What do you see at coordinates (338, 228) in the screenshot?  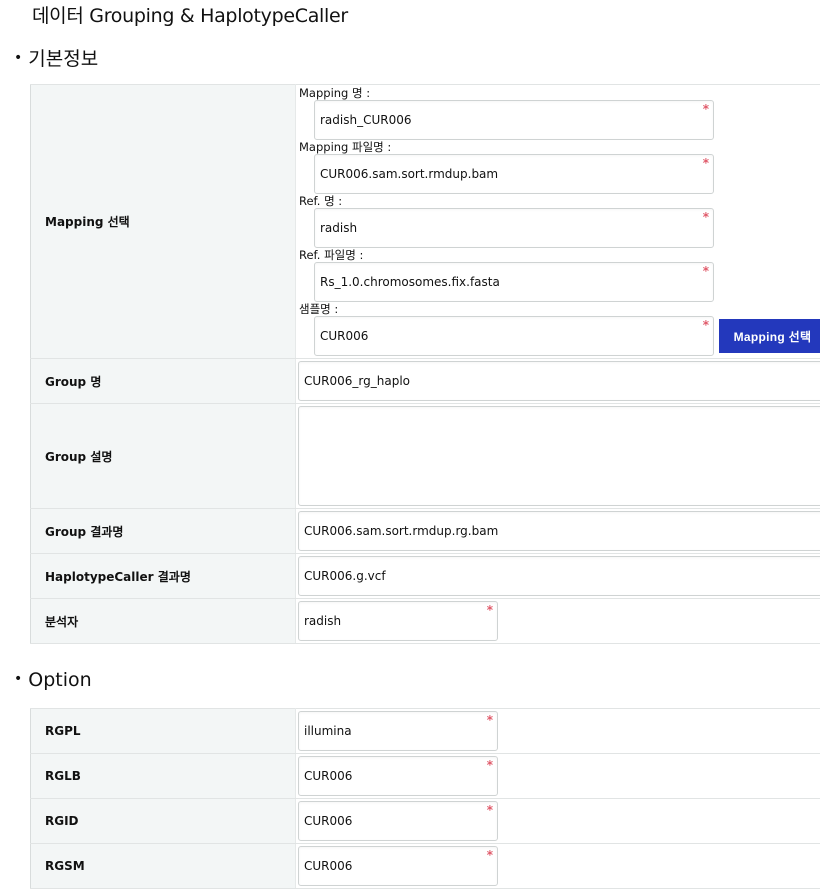 I see `ref-name-value: radish` at bounding box center [338, 228].